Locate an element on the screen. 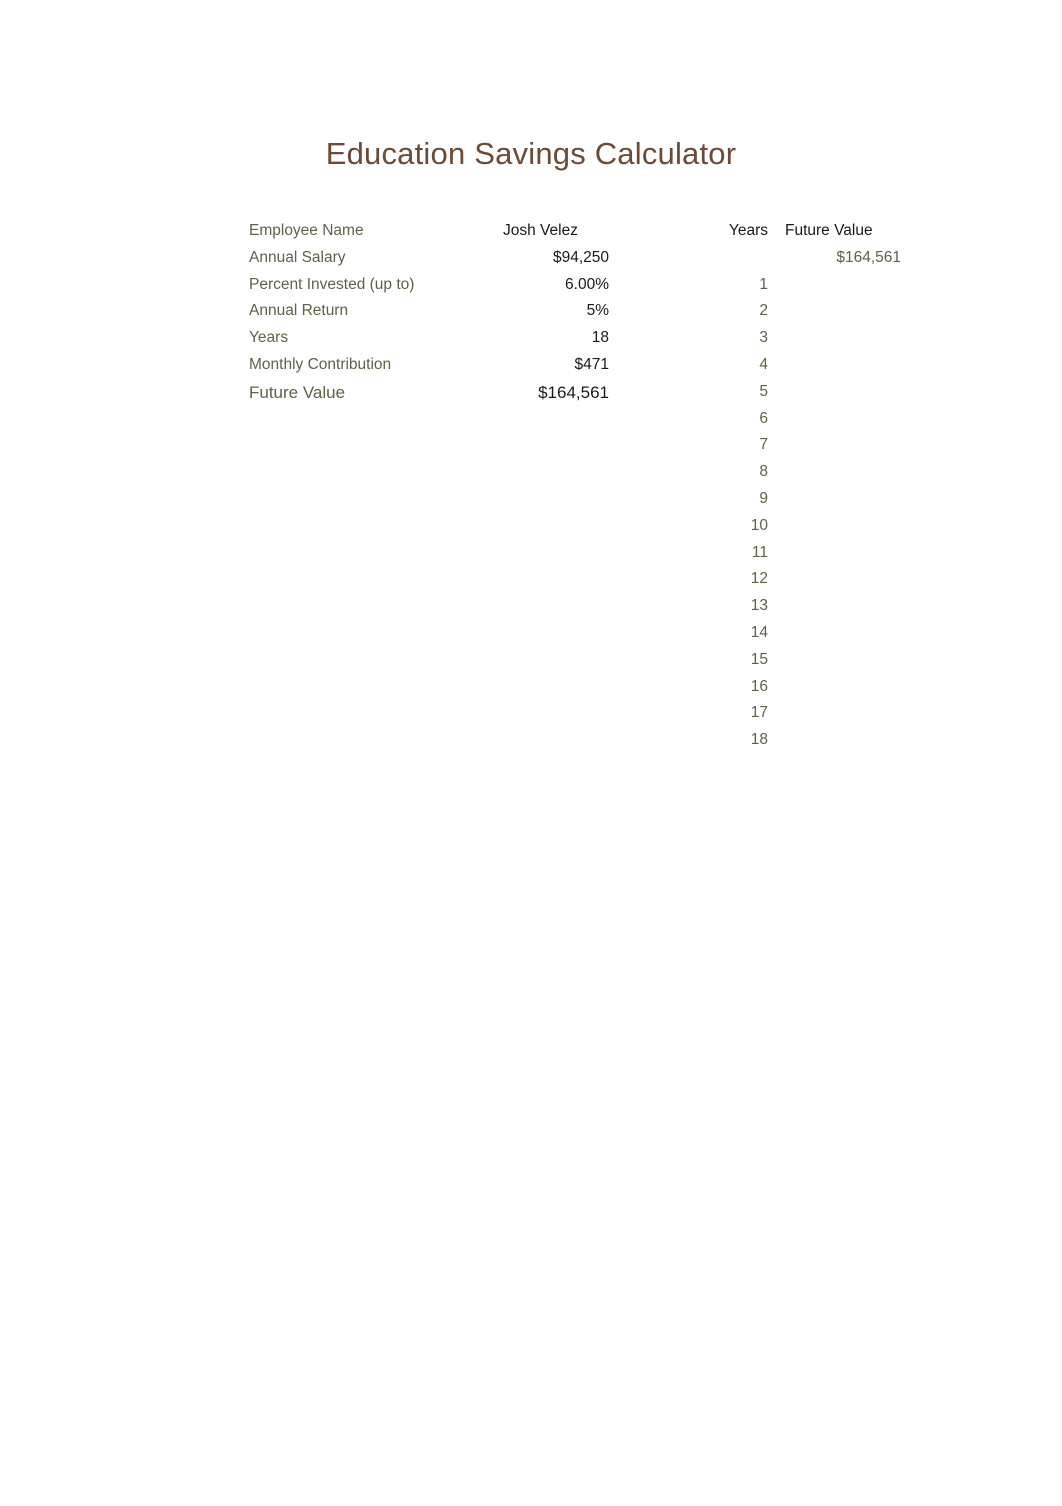 Image resolution: width=1062 pixels, height=1506 pixels. schedule-header-row: Years Future Value is located at coordinates (797, 233).